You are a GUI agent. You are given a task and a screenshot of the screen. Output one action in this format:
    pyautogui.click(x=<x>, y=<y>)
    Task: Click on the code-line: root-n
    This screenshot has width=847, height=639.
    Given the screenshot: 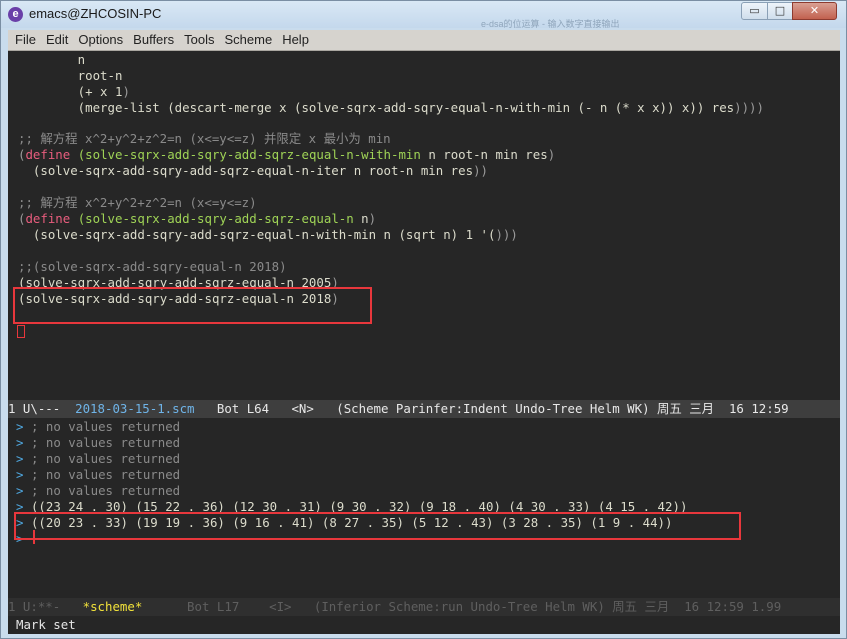 What is the action you would take?
    pyautogui.click(x=70, y=75)
    